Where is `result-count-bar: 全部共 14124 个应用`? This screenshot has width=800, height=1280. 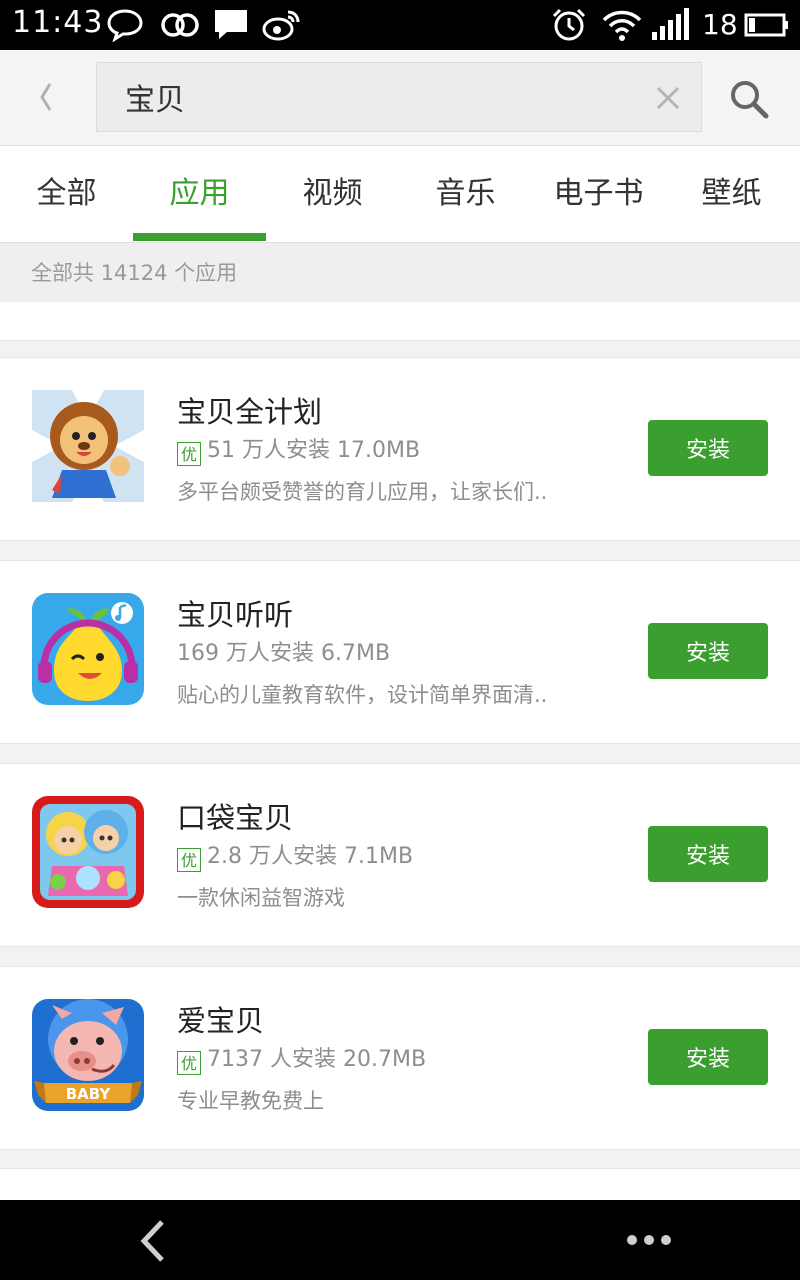
result-count-bar: 全部共 14124 个应用 is located at coordinates (400, 272).